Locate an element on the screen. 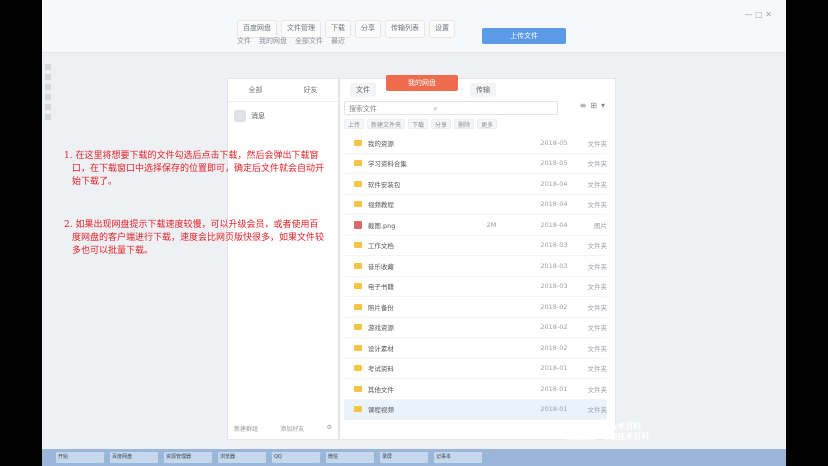 The image size is (828, 466). file-row: 截图.png 2M 2018-04 图片 is located at coordinates (475, 225).